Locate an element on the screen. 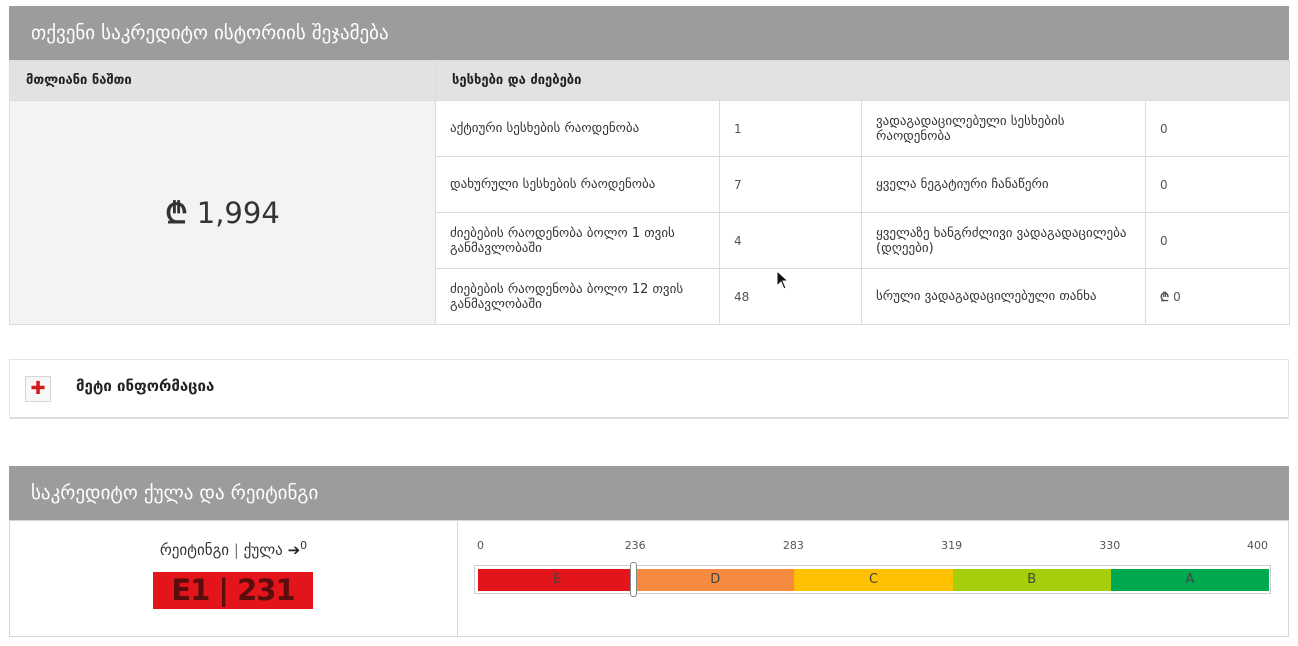 The width and height of the screenshot is (1298, 646). total-balance-value: ₾ 1,994 is located at coordinates (222, 212).